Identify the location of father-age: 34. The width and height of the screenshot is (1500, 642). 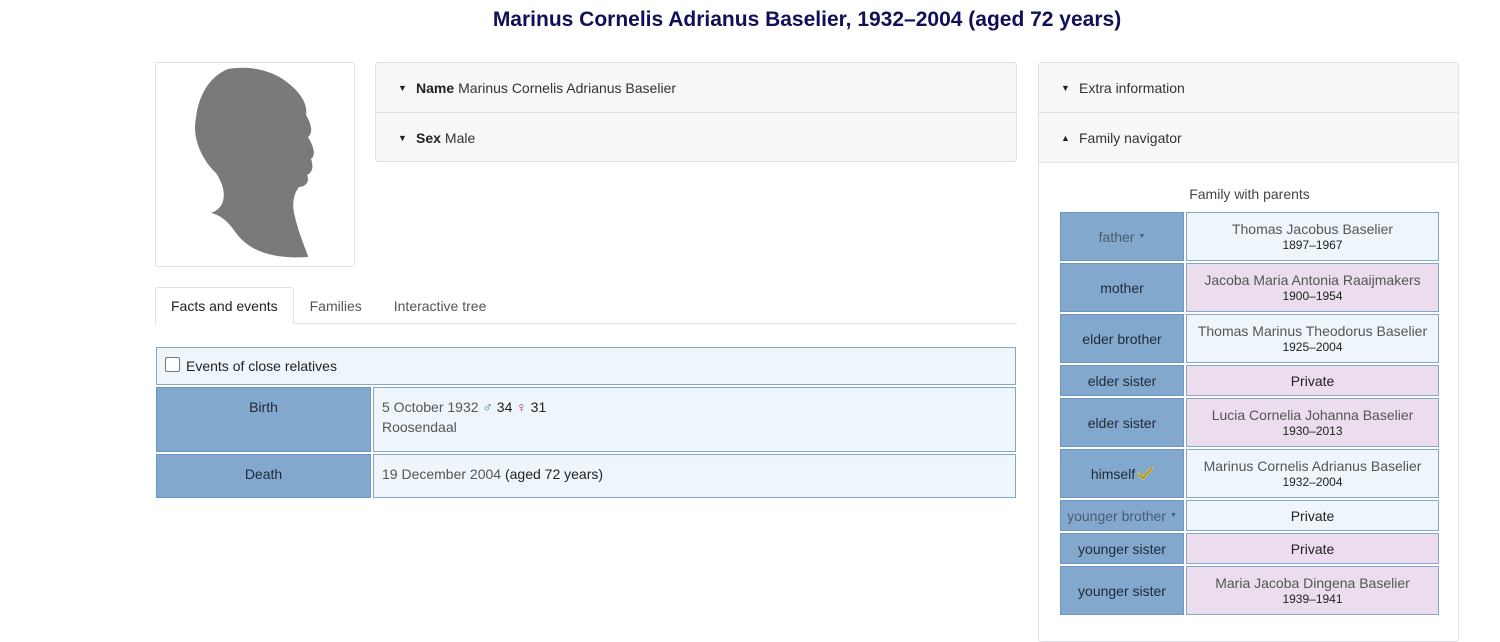
(504, 407).